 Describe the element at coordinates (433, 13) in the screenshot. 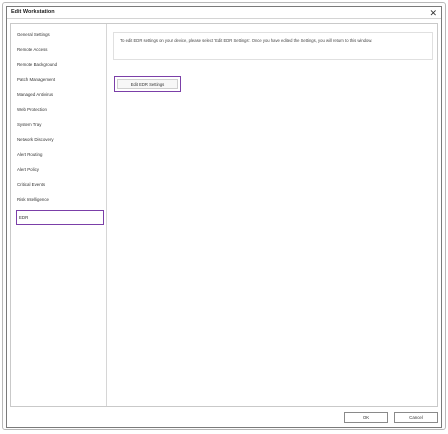

I see `close-icon: ✕` at that location.